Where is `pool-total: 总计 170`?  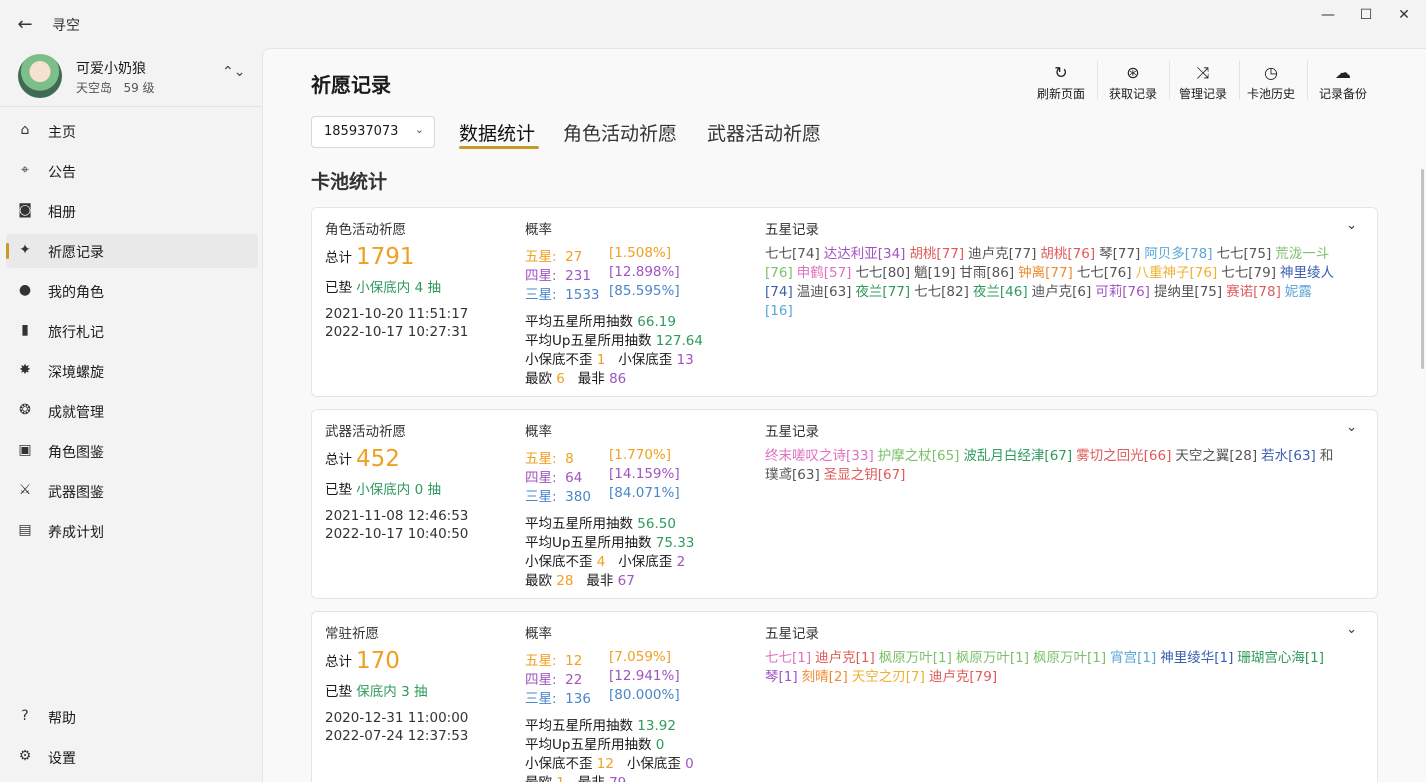
pool-total: 总计 170 is located at coordinates (362, 661).